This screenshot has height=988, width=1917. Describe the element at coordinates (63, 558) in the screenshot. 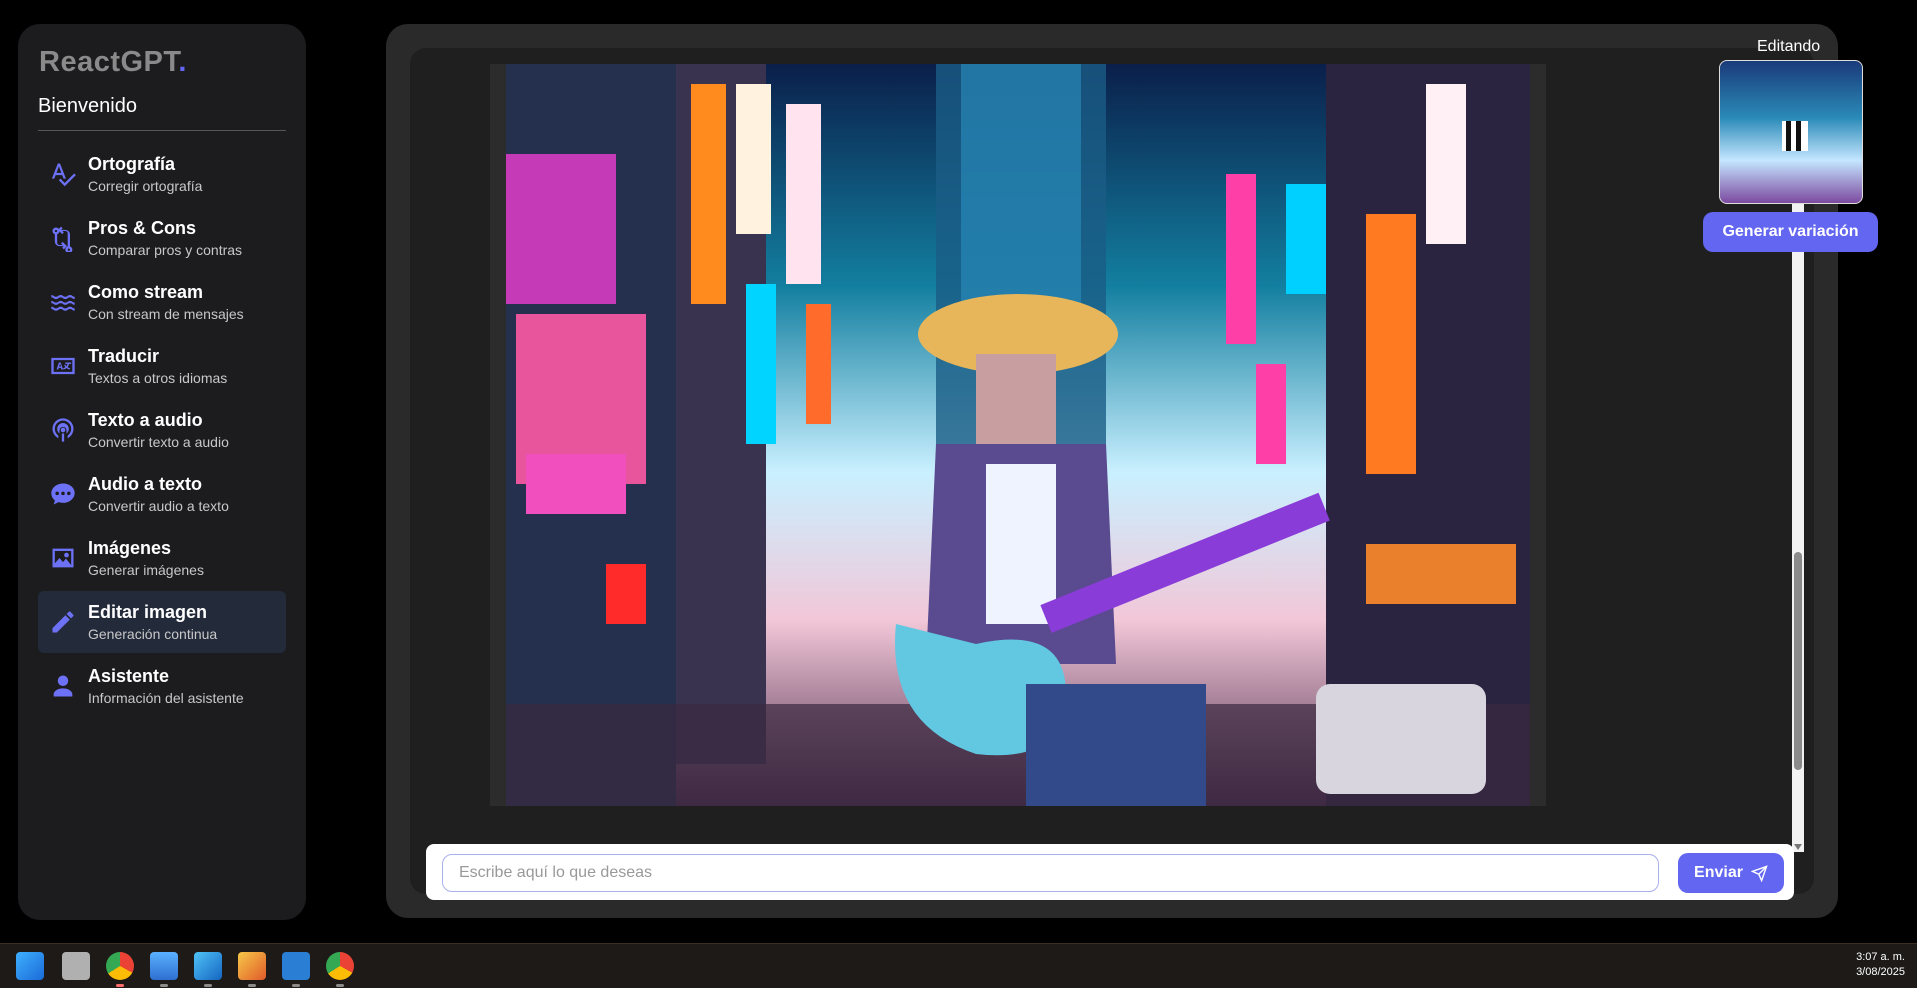

I see `image-icon` at that location.